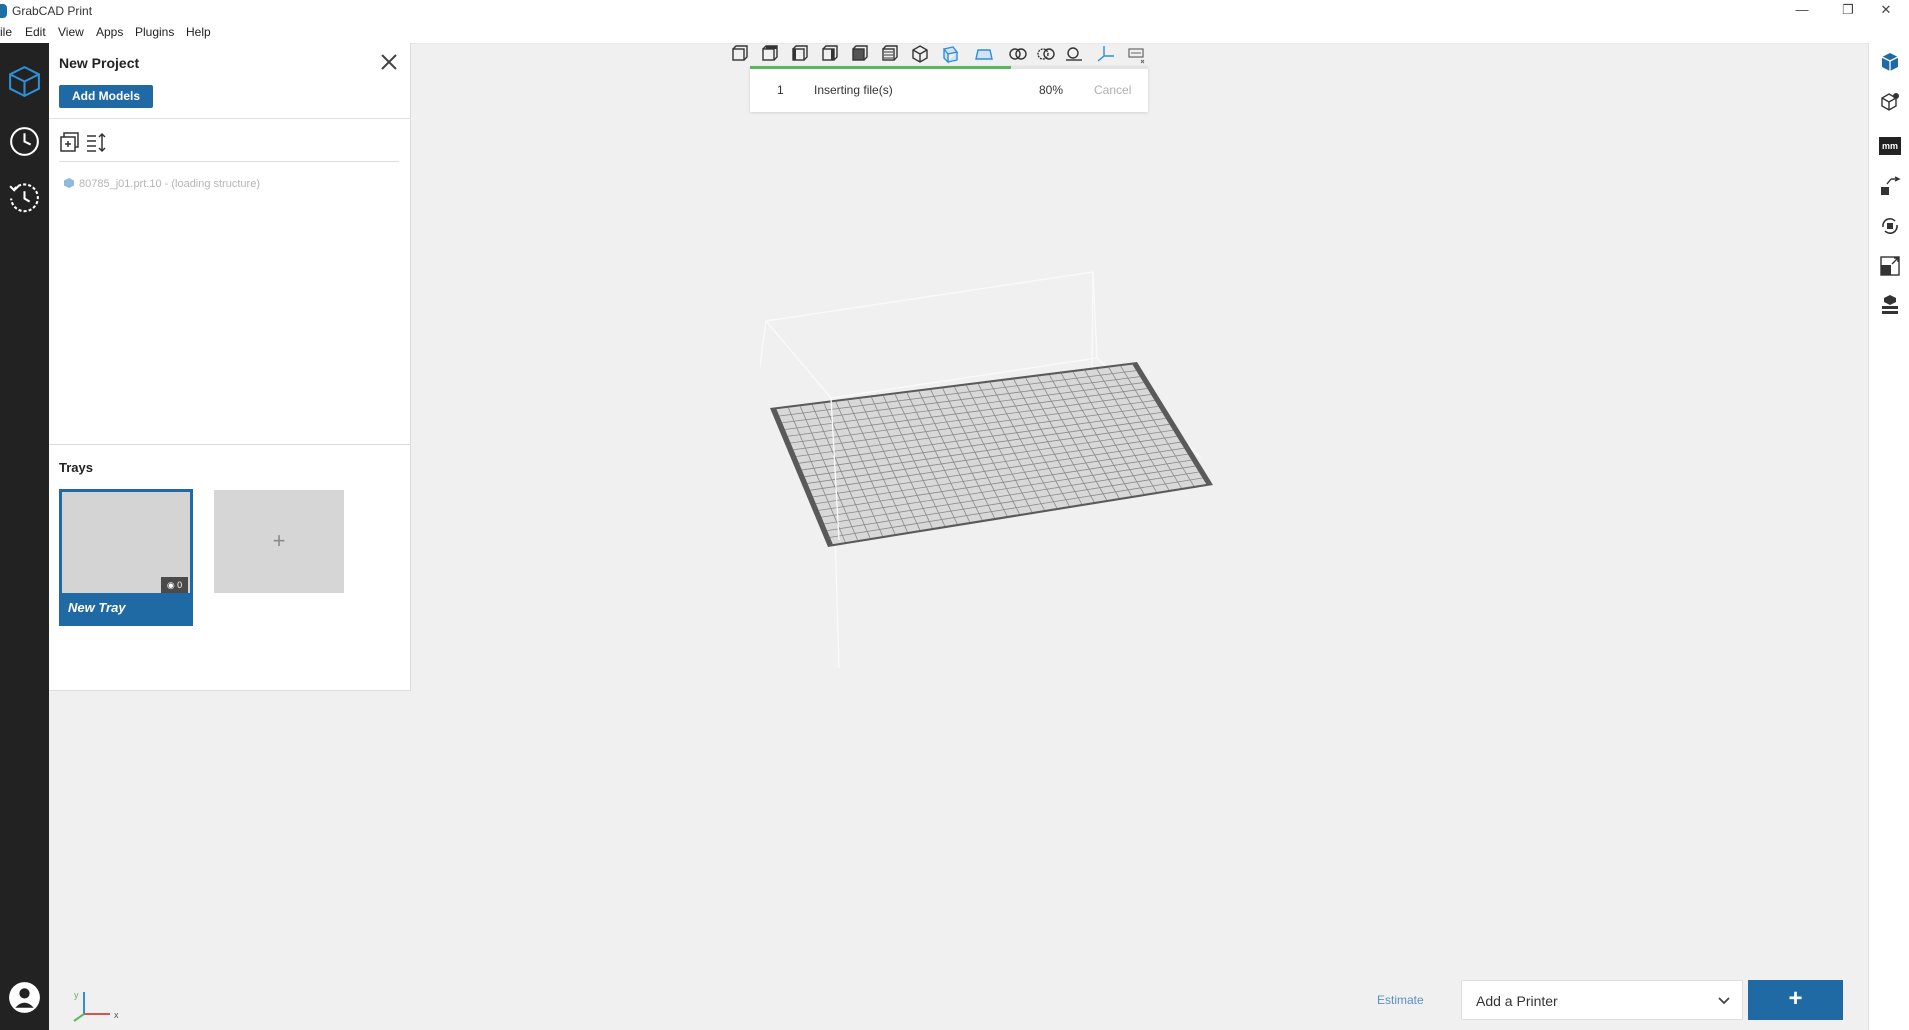 The image size is (1909, 1030). Describe the element at coordinates (154, 32) in the screenshot. I see `menu-plugins: Plugins` at that location.